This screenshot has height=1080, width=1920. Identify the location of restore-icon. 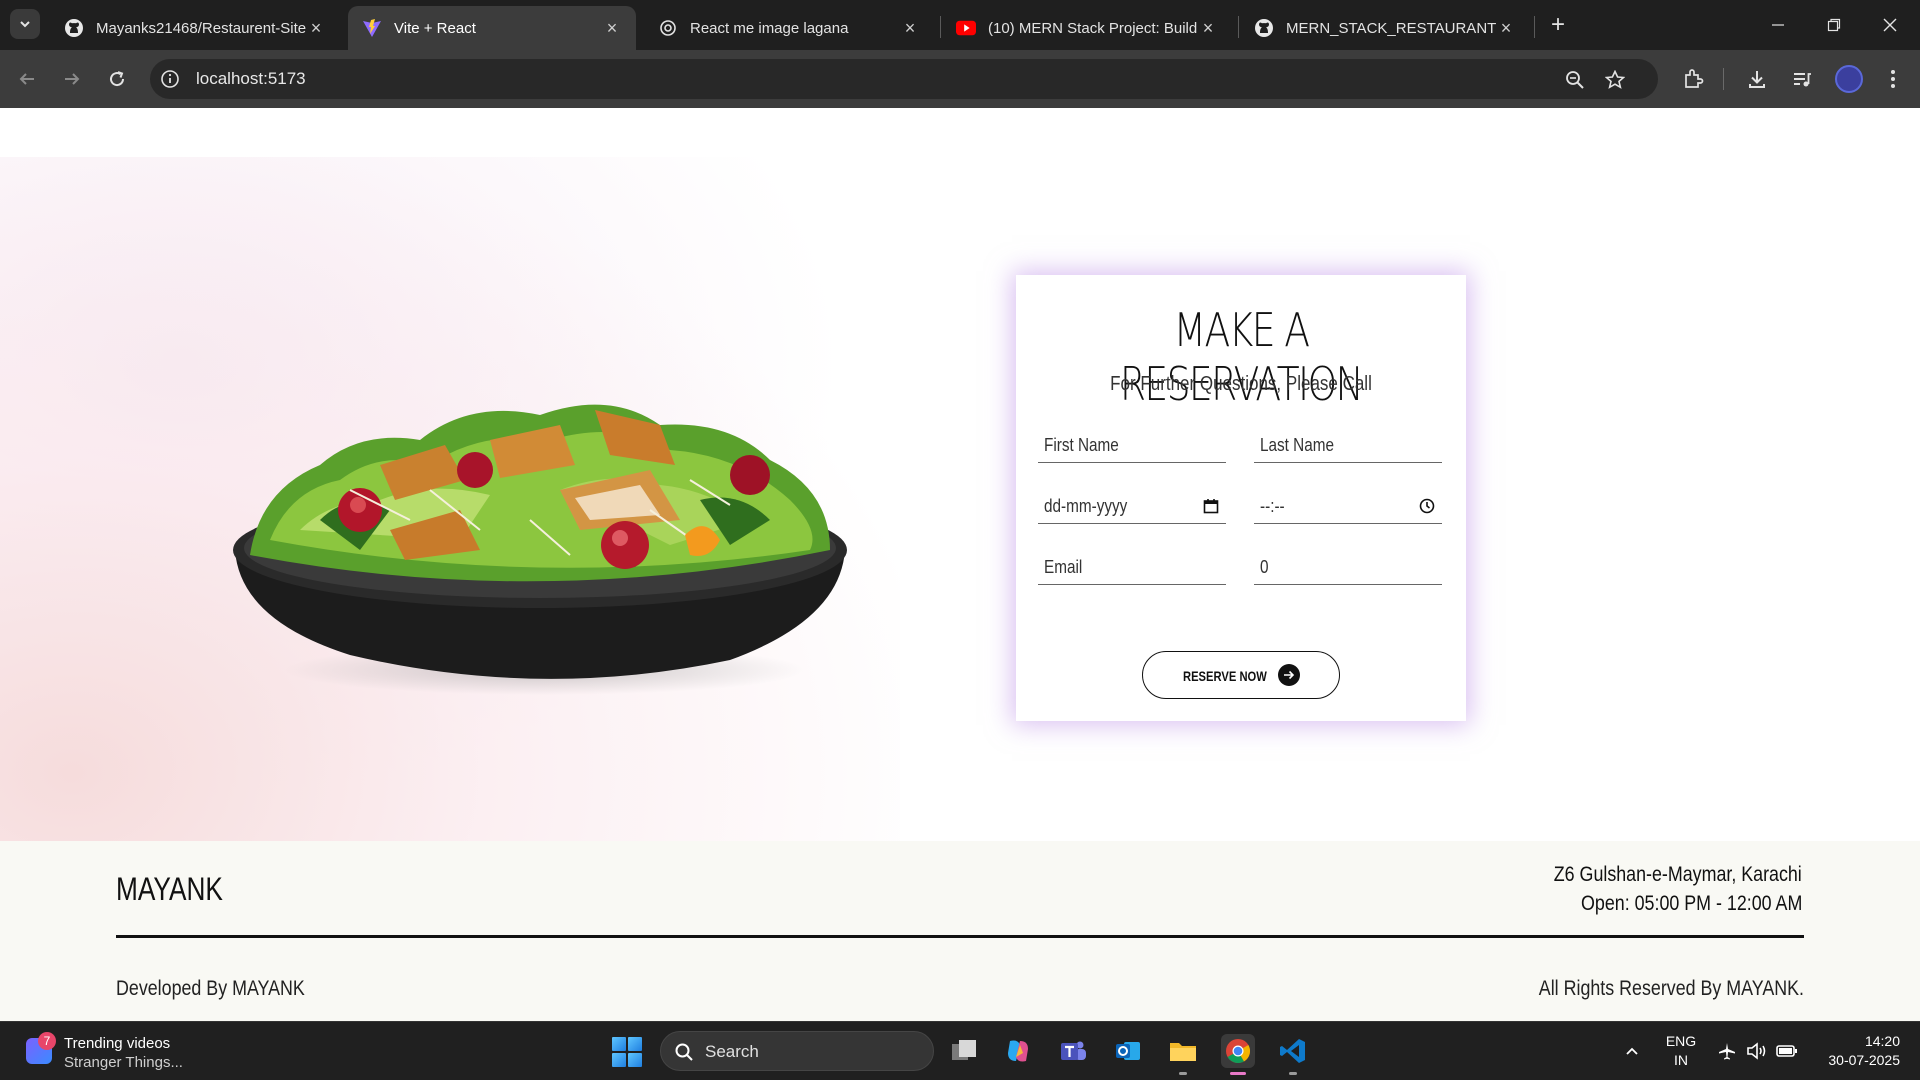
(1834, 25).